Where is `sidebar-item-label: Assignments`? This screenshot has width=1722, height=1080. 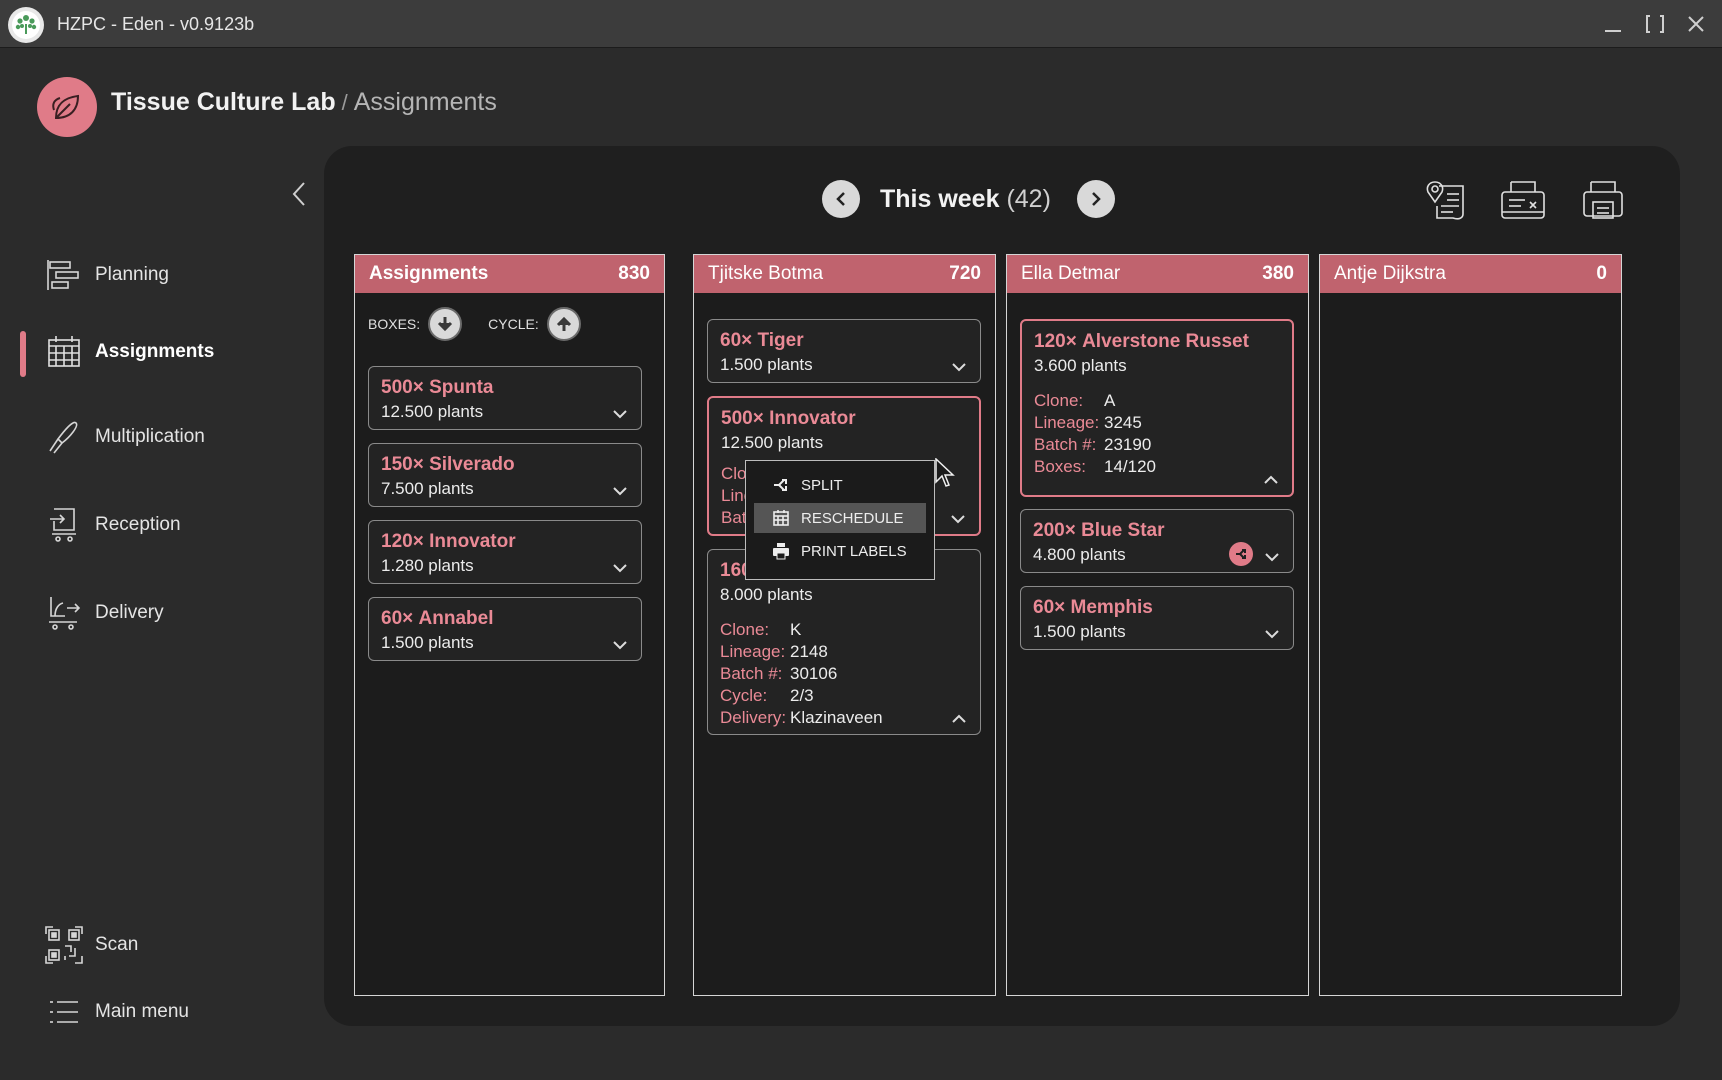
sidebar-item-label: Assignments is located at coordinates (155, 351).